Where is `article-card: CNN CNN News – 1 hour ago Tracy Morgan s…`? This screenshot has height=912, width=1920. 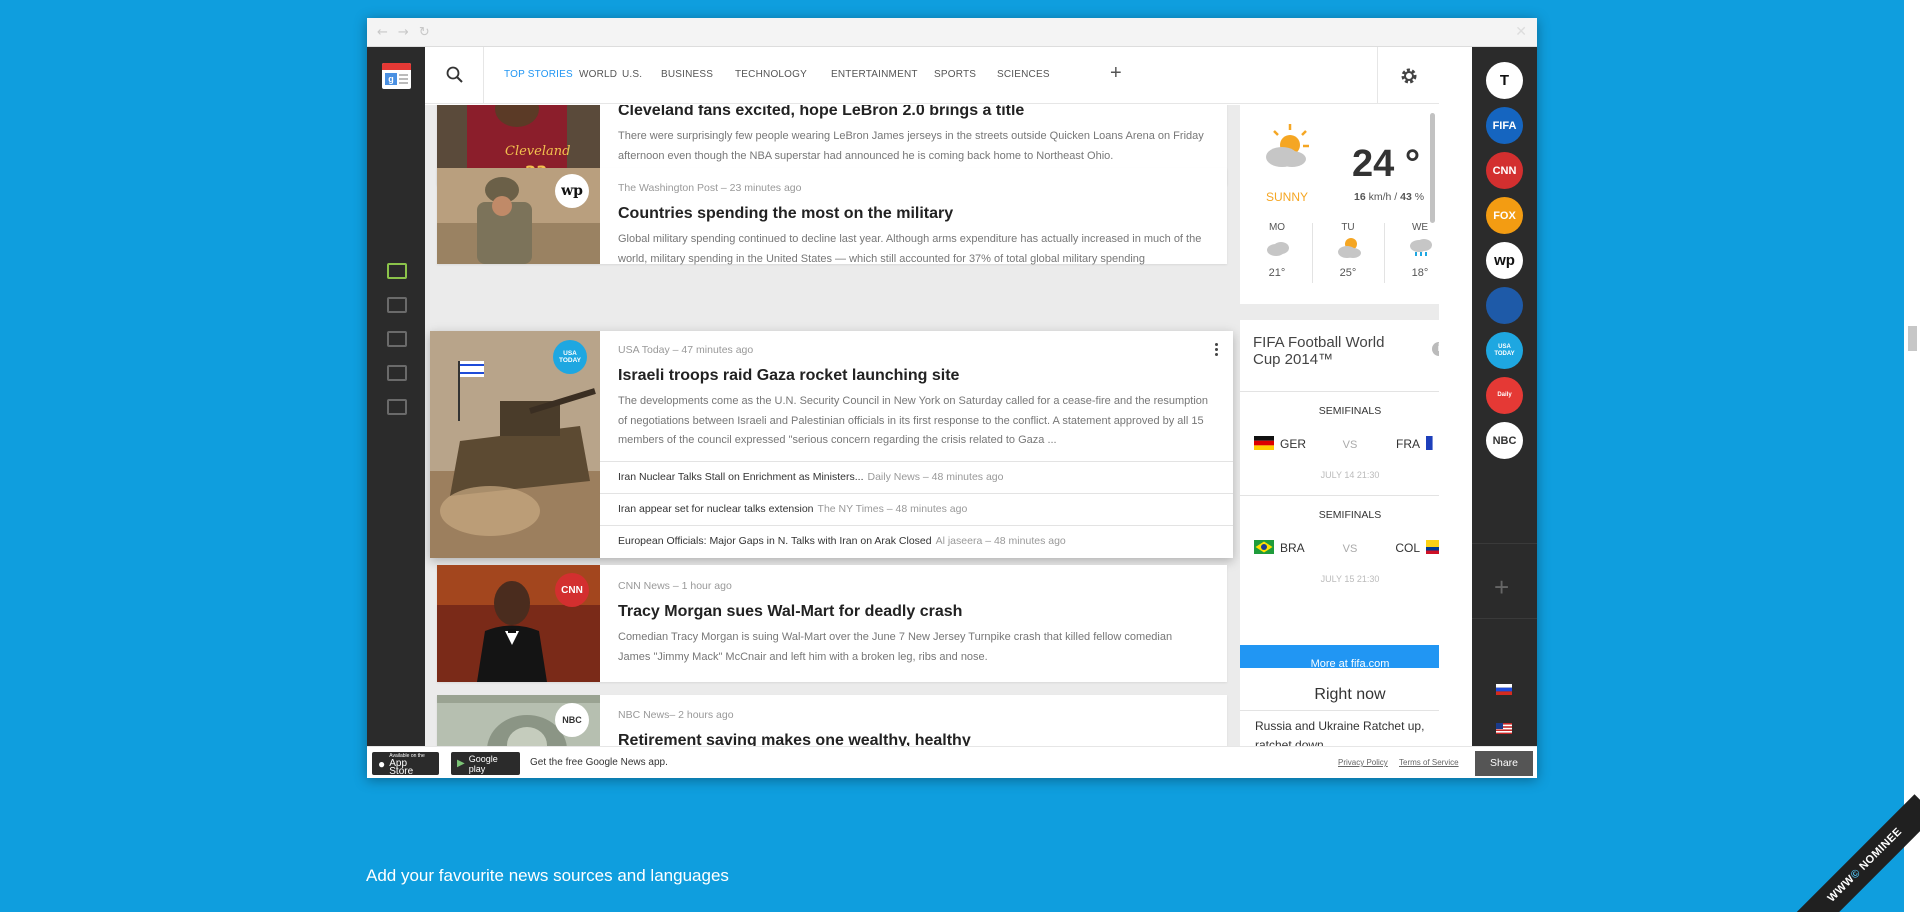 article-card: CNN CNN News – 1 hour ago Tracy Morgan s… is located at coordinates (832, 623).